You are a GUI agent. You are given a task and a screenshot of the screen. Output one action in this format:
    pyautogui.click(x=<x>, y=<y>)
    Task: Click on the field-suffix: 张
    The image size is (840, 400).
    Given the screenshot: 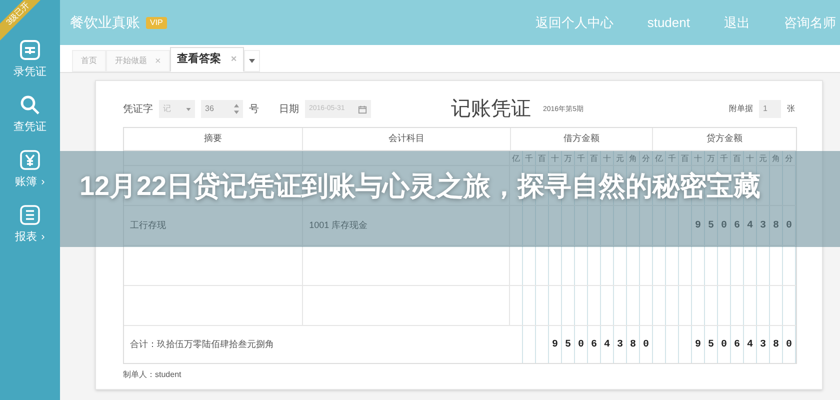 What is the action you would take?
    pyautogui.click(x=791, y=109)
    